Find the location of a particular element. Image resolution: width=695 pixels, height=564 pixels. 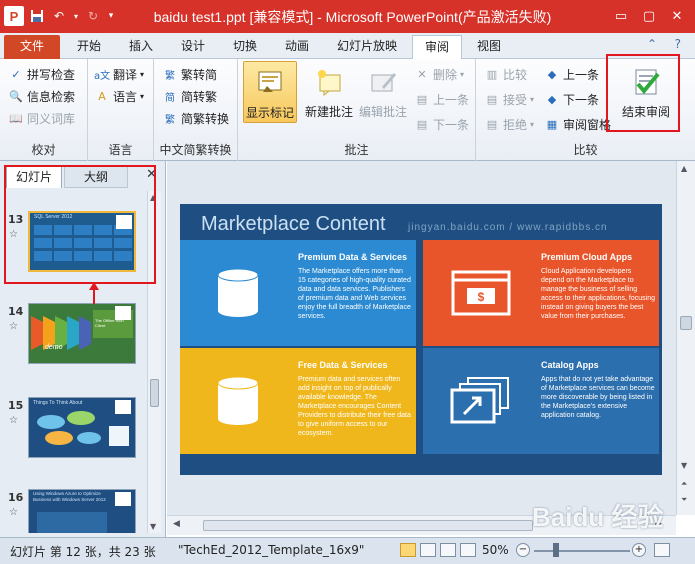

tab-file: 文件 is located at coordinates (32, 47).